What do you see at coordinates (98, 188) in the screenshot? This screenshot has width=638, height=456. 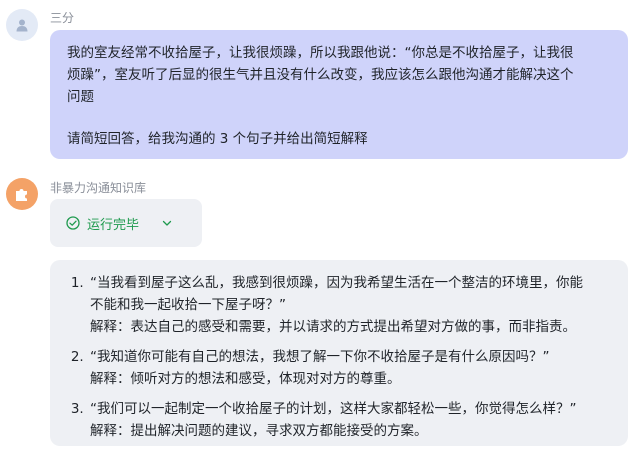 I see `bot-name: 非暴力沟通知识库` at bounding box center [98, 188].